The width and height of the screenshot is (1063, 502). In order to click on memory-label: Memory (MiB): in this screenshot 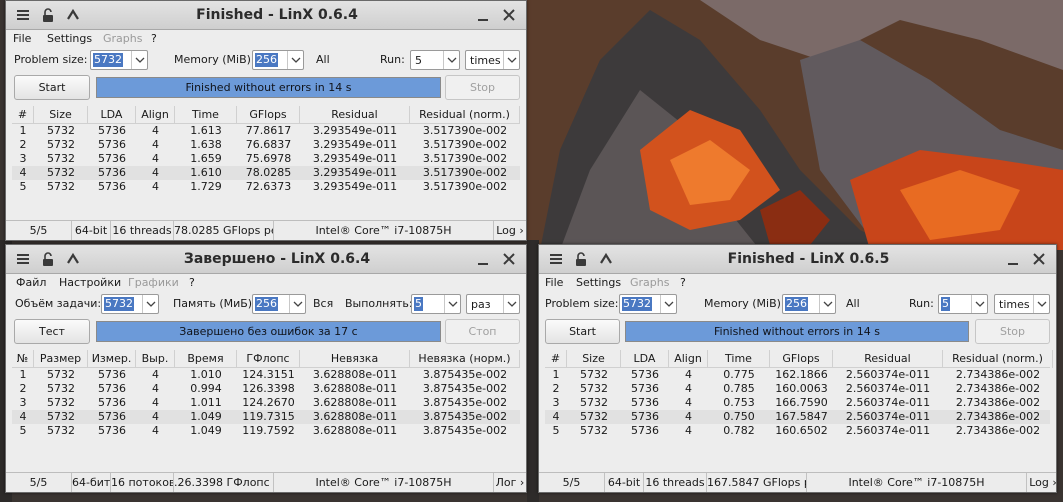, I will do `click(744, 303)`.